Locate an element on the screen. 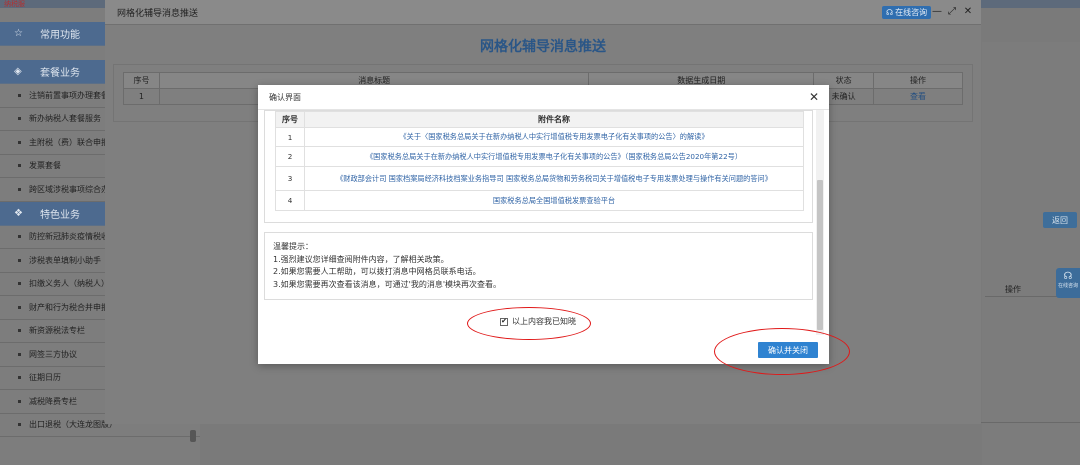  dialog-title: 确认界面 is located at coordinates (285, 97).